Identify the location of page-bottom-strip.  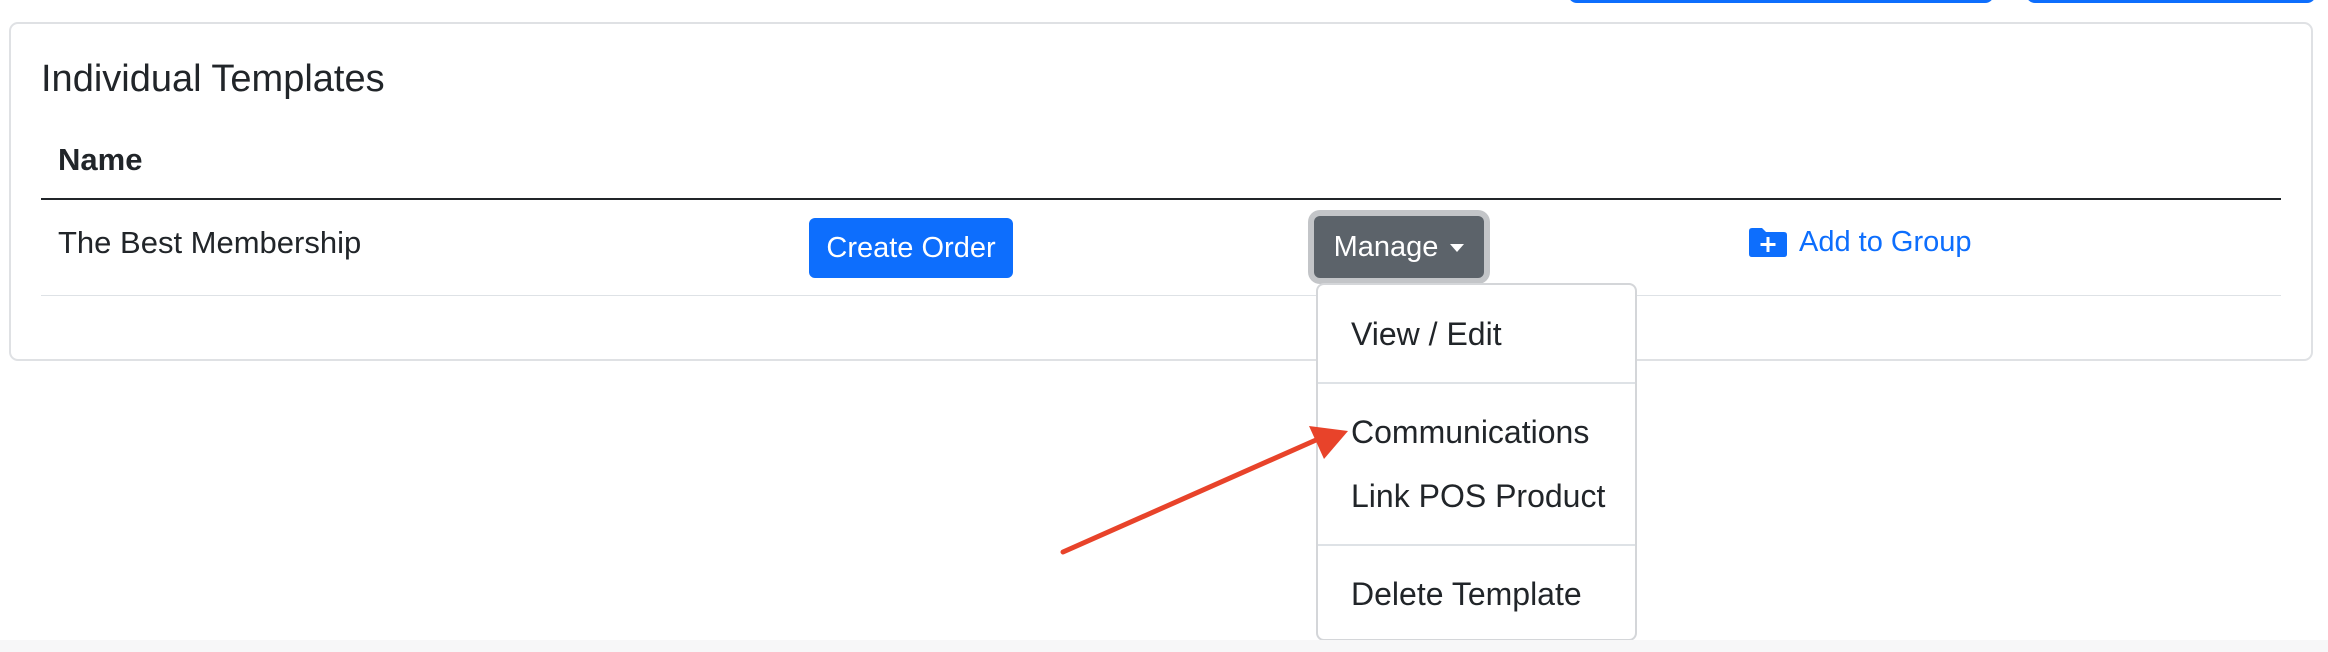
(1164, 646).